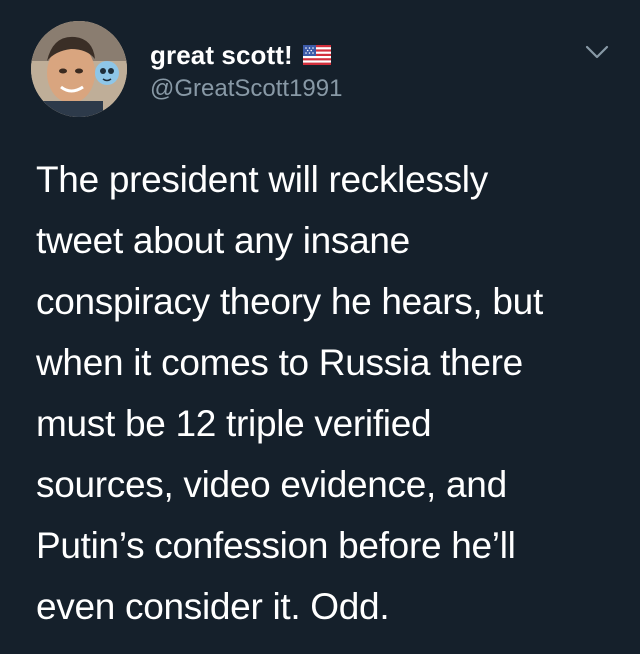  What do you see at coordinates (262, 179) in the screenshot?
I see `tweet-text-line: The president will recklessly` at bounding box center [262, 179].